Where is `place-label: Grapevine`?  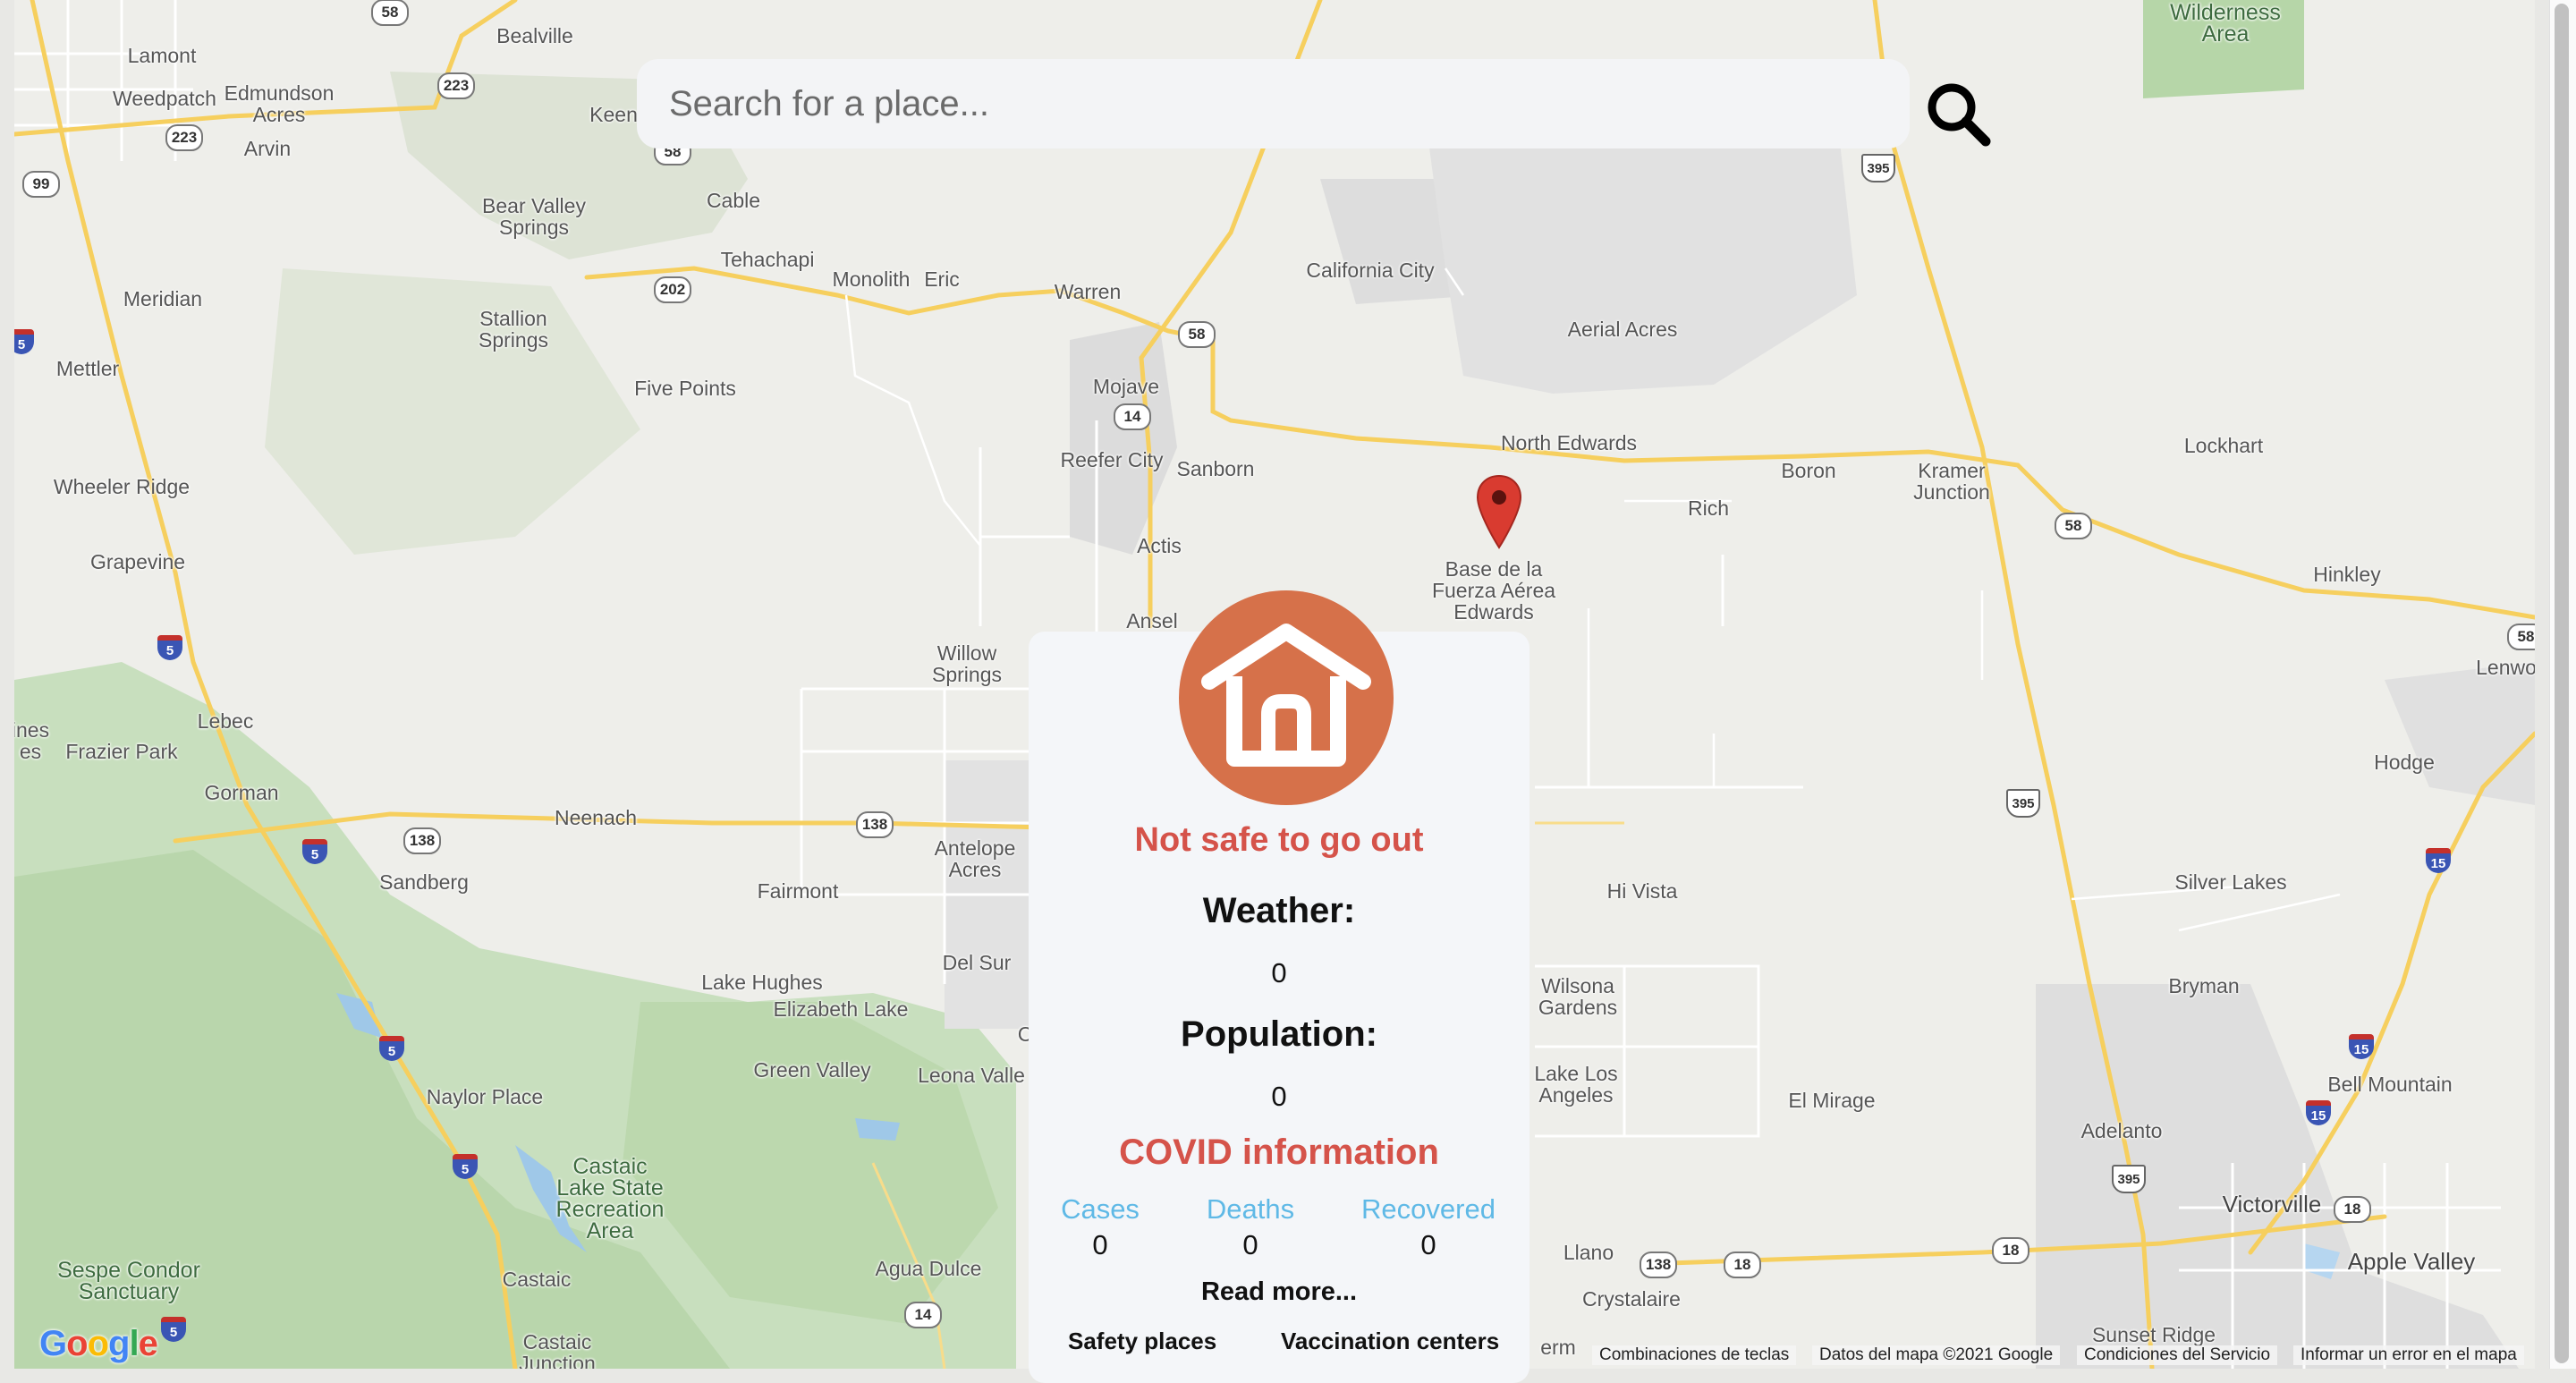 place-label: Grapevine is located at coordinates (137, 562).